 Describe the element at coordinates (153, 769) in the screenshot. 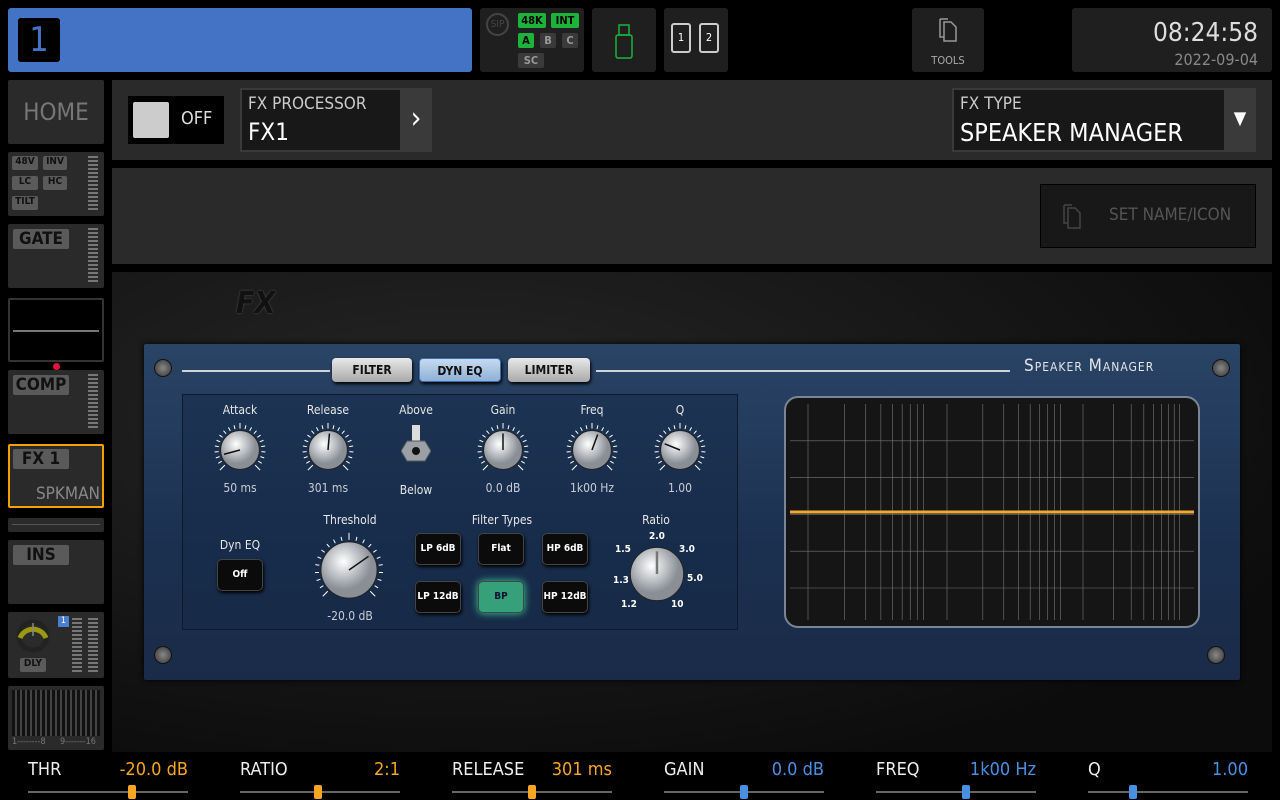

I see `param-value: -20.0 dB` at that location.